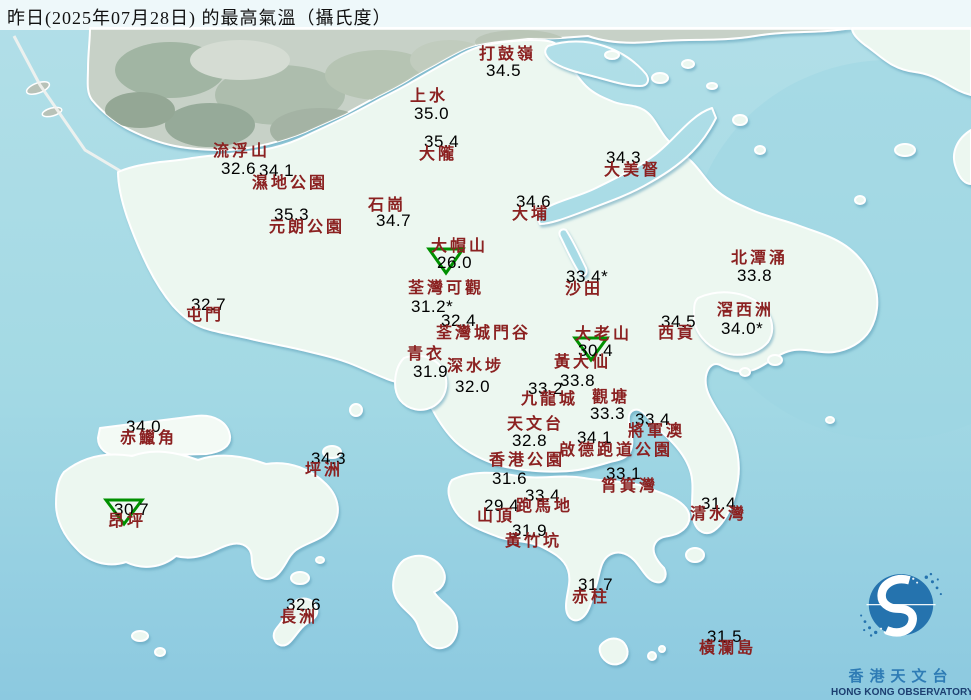 This screenshot has width=971, height=700. What do you see at coordinates (901, 692) in the screenshot?
I see `hko-logo-name-english: HONG KONG OBSERVATORY` at bounding box center [901, 692].